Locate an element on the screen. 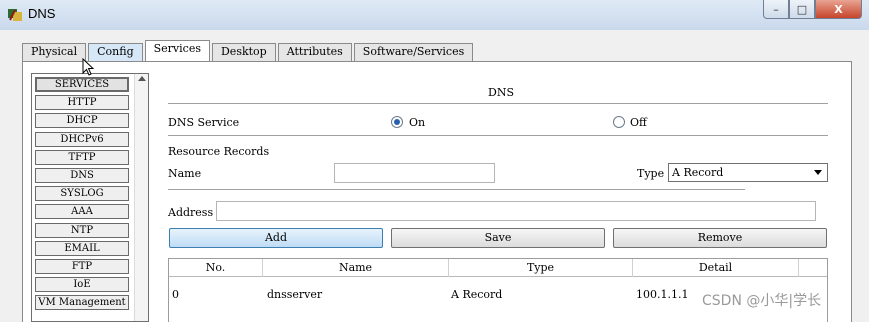 Image resolution: width=869 pixels, height=322 pixels. sidebar-item-ntp: NTP is located at coordinates (82, 230).